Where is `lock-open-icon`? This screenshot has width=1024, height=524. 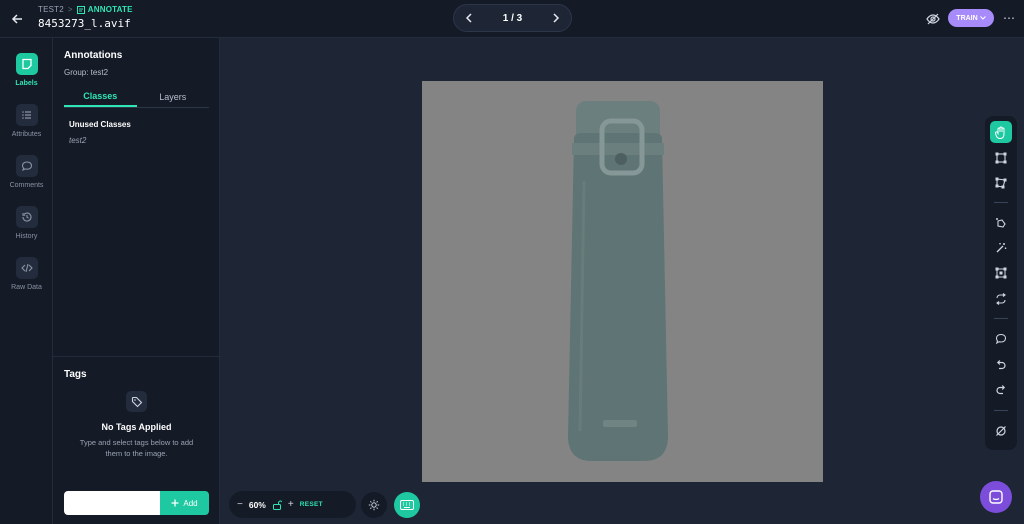 lock-open-icon is located at coordinates (277, 505).